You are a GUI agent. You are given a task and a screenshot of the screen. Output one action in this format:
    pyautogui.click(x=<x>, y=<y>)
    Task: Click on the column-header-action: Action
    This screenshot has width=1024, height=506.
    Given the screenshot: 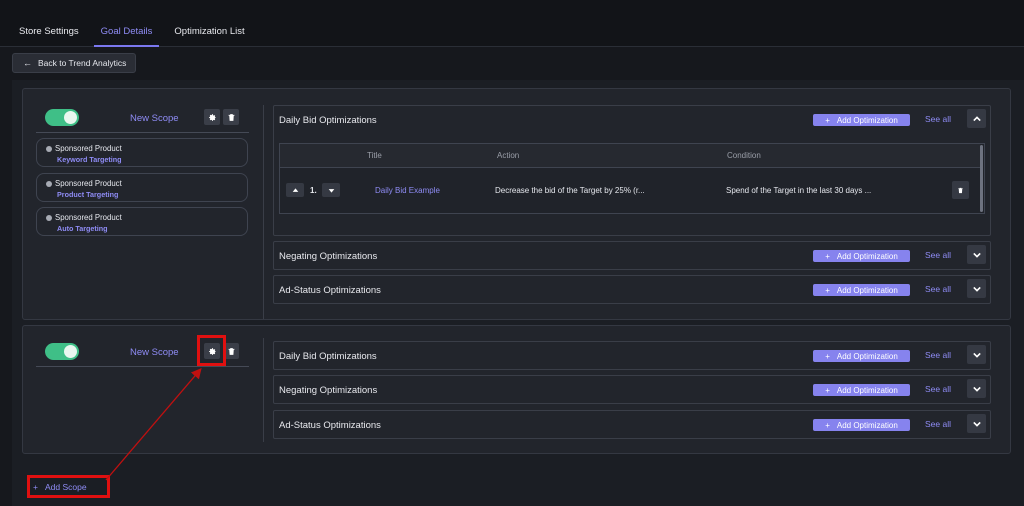 What is the action you would take?
    pyautogui.click(x=508, y=155)
    